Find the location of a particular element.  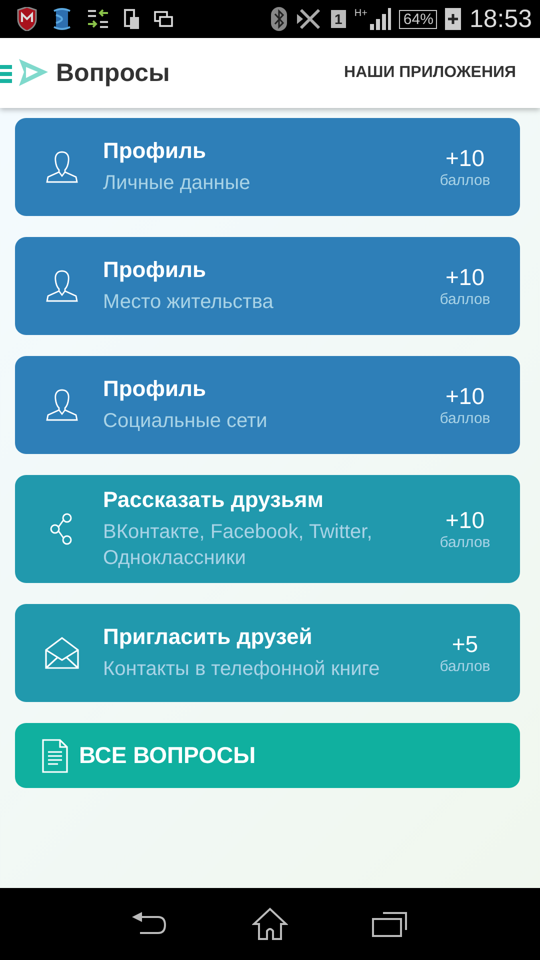

sim-indicator: 1 is located at coordinates (338, 19).